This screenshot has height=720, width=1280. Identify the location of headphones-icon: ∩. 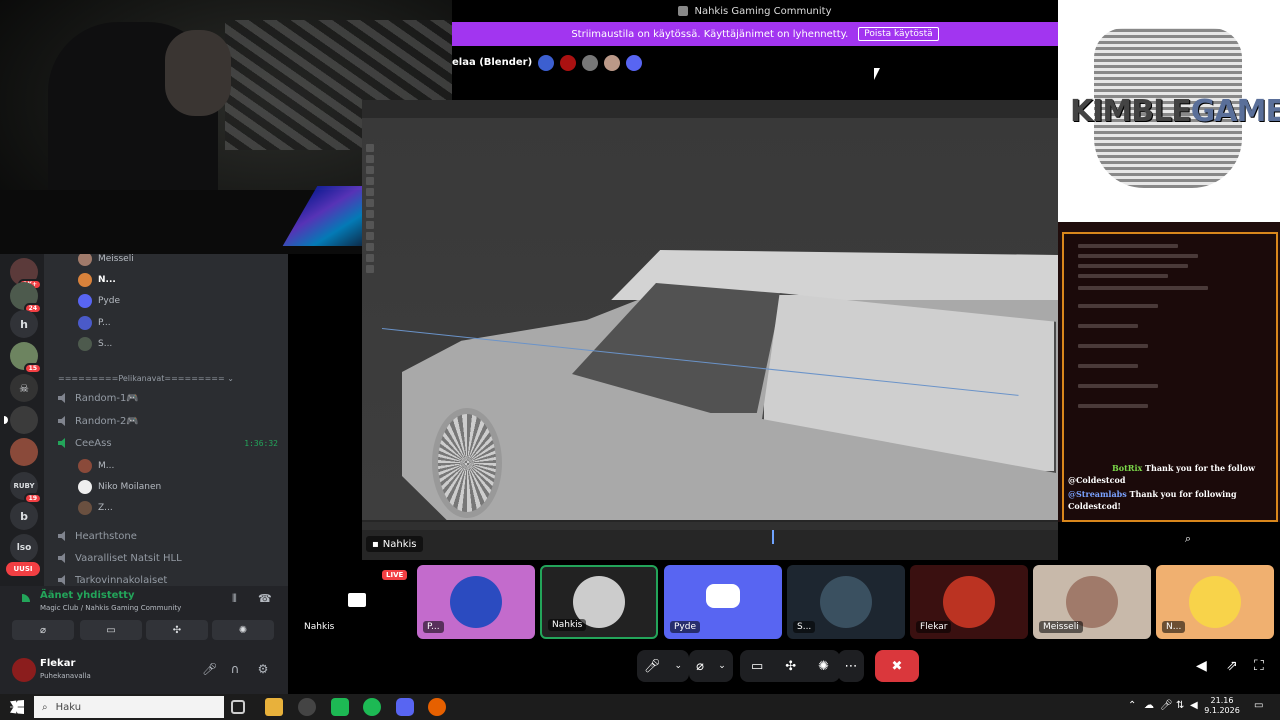
(235, 669).